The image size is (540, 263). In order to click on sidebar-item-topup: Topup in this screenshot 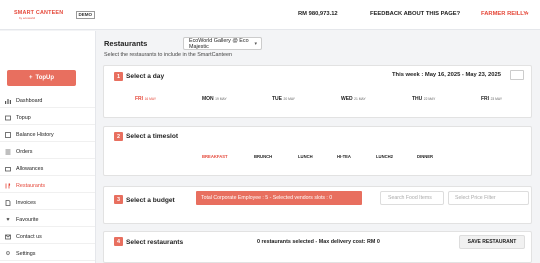, I will do `click(47, 118)`.